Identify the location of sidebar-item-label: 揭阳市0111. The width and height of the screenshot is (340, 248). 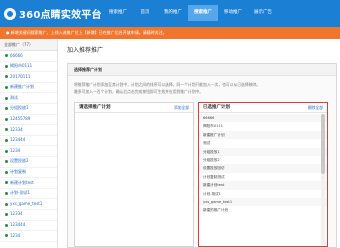
(21, 66).